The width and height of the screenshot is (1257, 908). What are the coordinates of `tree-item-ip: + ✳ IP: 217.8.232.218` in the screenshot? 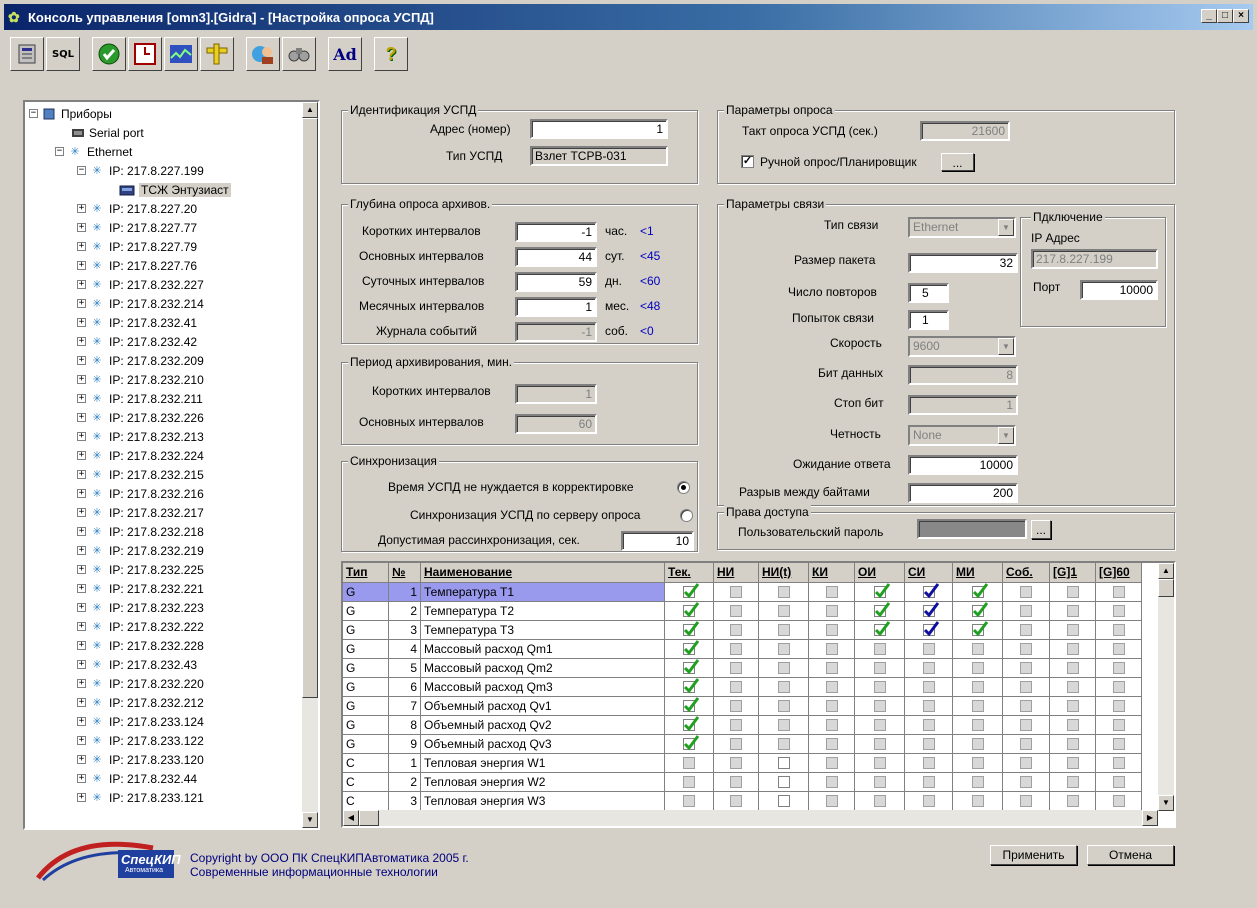 It's located at (140, 531).